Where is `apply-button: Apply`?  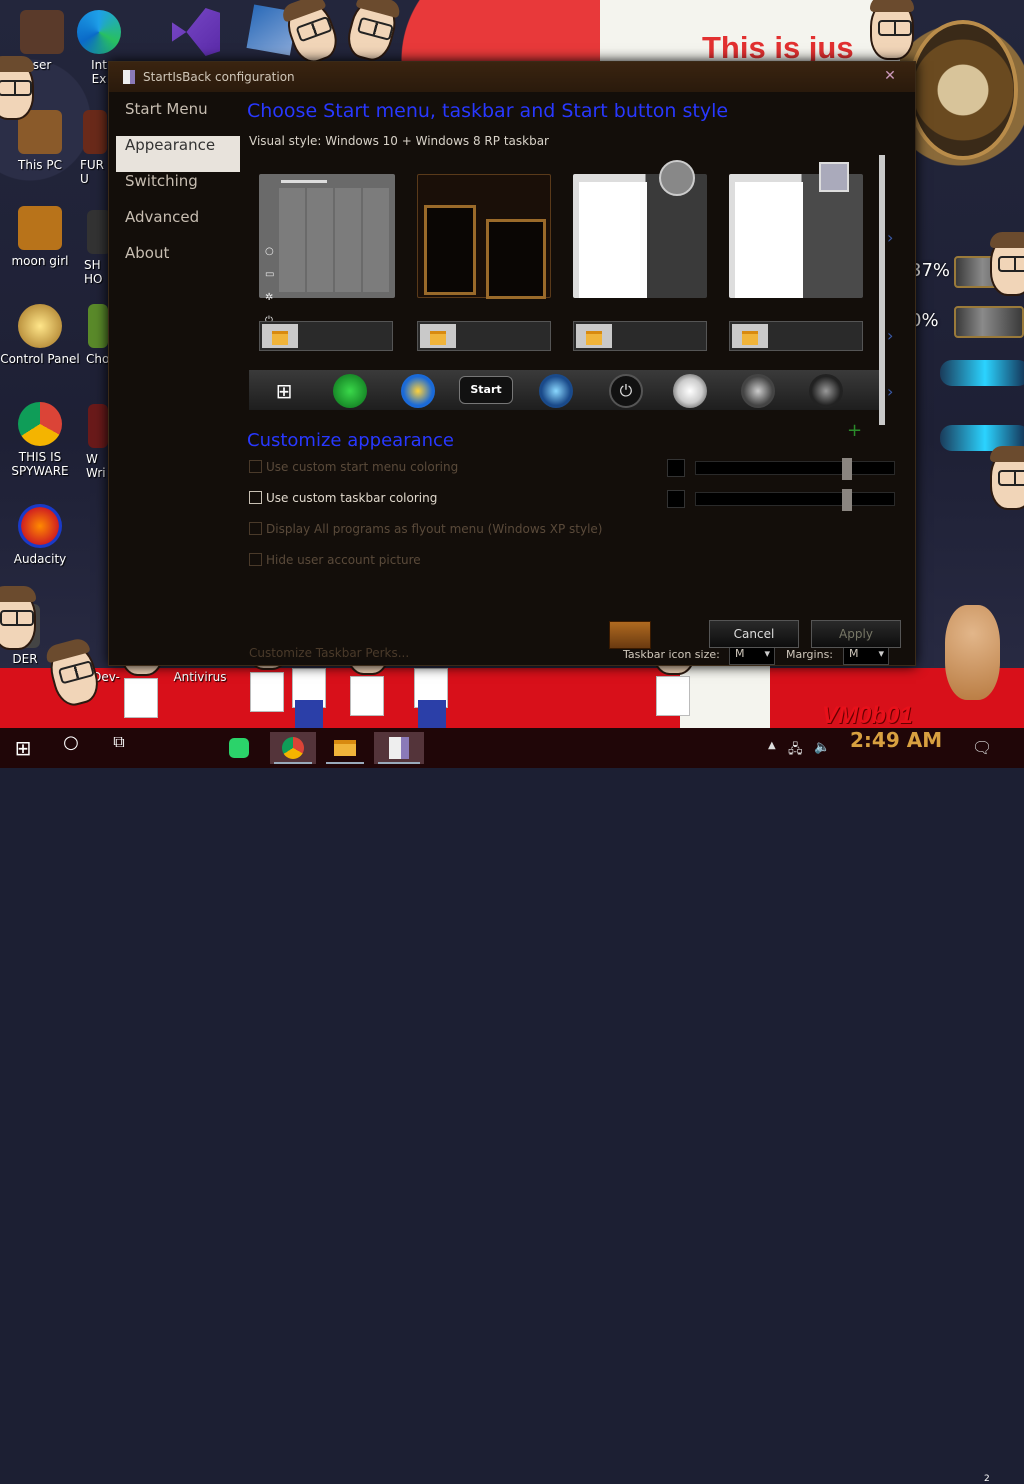
apply-button: Apply is located at coordinates (856, 634).